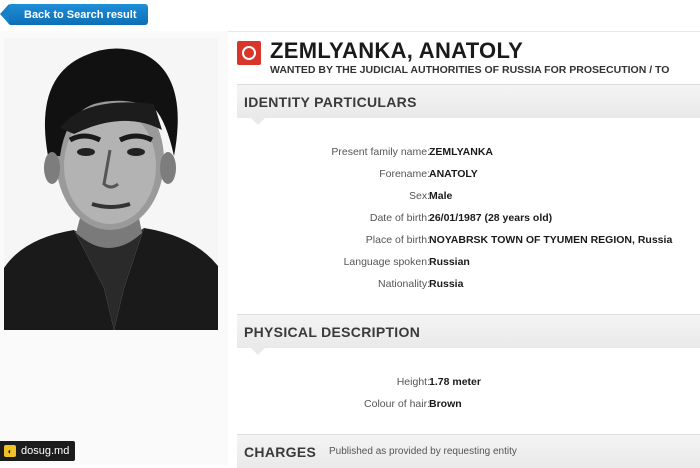 The width and height of the screenshot is (700, 468). I want to click on detail-value: Brown, so click(445, 404).